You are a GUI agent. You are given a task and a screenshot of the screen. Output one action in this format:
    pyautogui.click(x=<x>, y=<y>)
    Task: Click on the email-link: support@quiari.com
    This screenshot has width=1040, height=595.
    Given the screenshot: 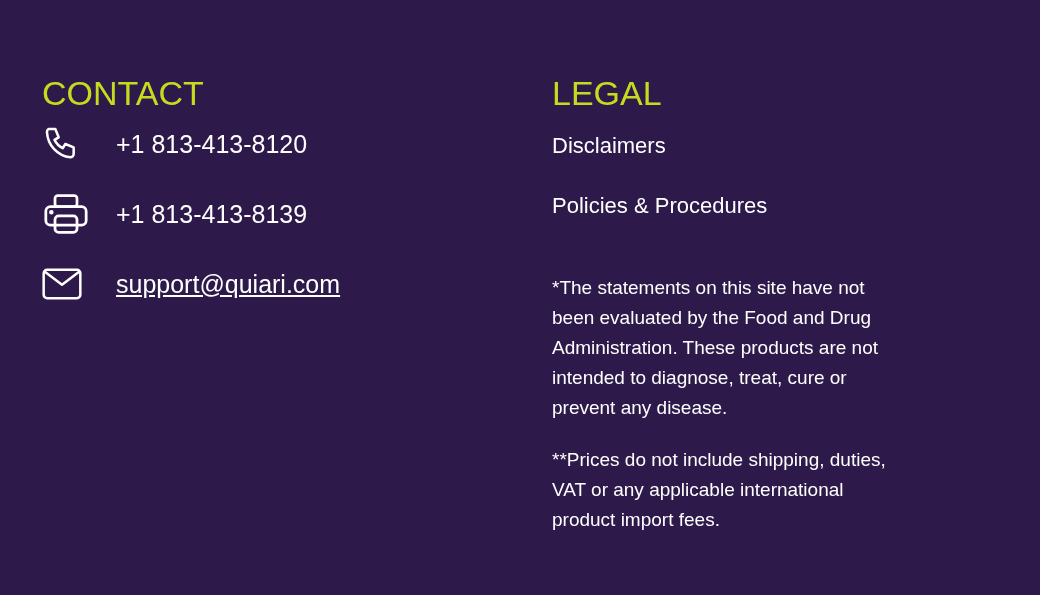 What is the action you would take?
    pyautogui.click(x=228, y=284)
    